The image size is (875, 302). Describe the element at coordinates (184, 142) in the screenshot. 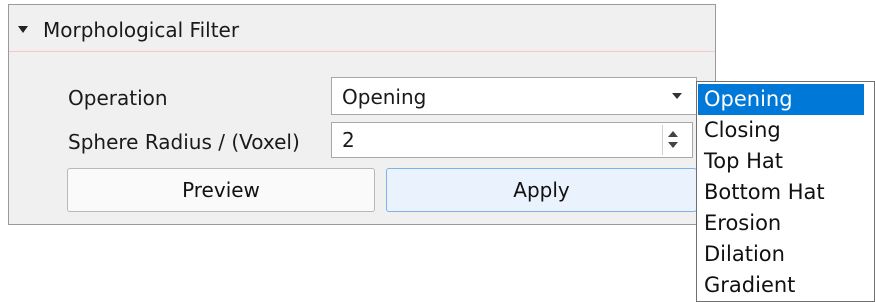

I see `sphere-radius-label: Sphere Radius / (Voxel)` at that location.